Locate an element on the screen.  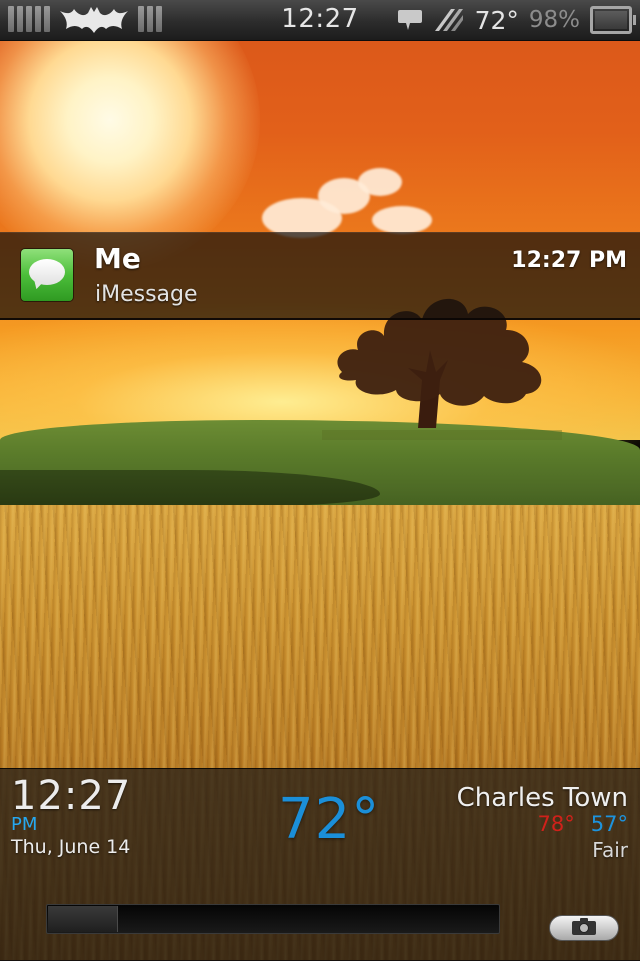
clock-ampm: PM is located at coordinates (24, 824).